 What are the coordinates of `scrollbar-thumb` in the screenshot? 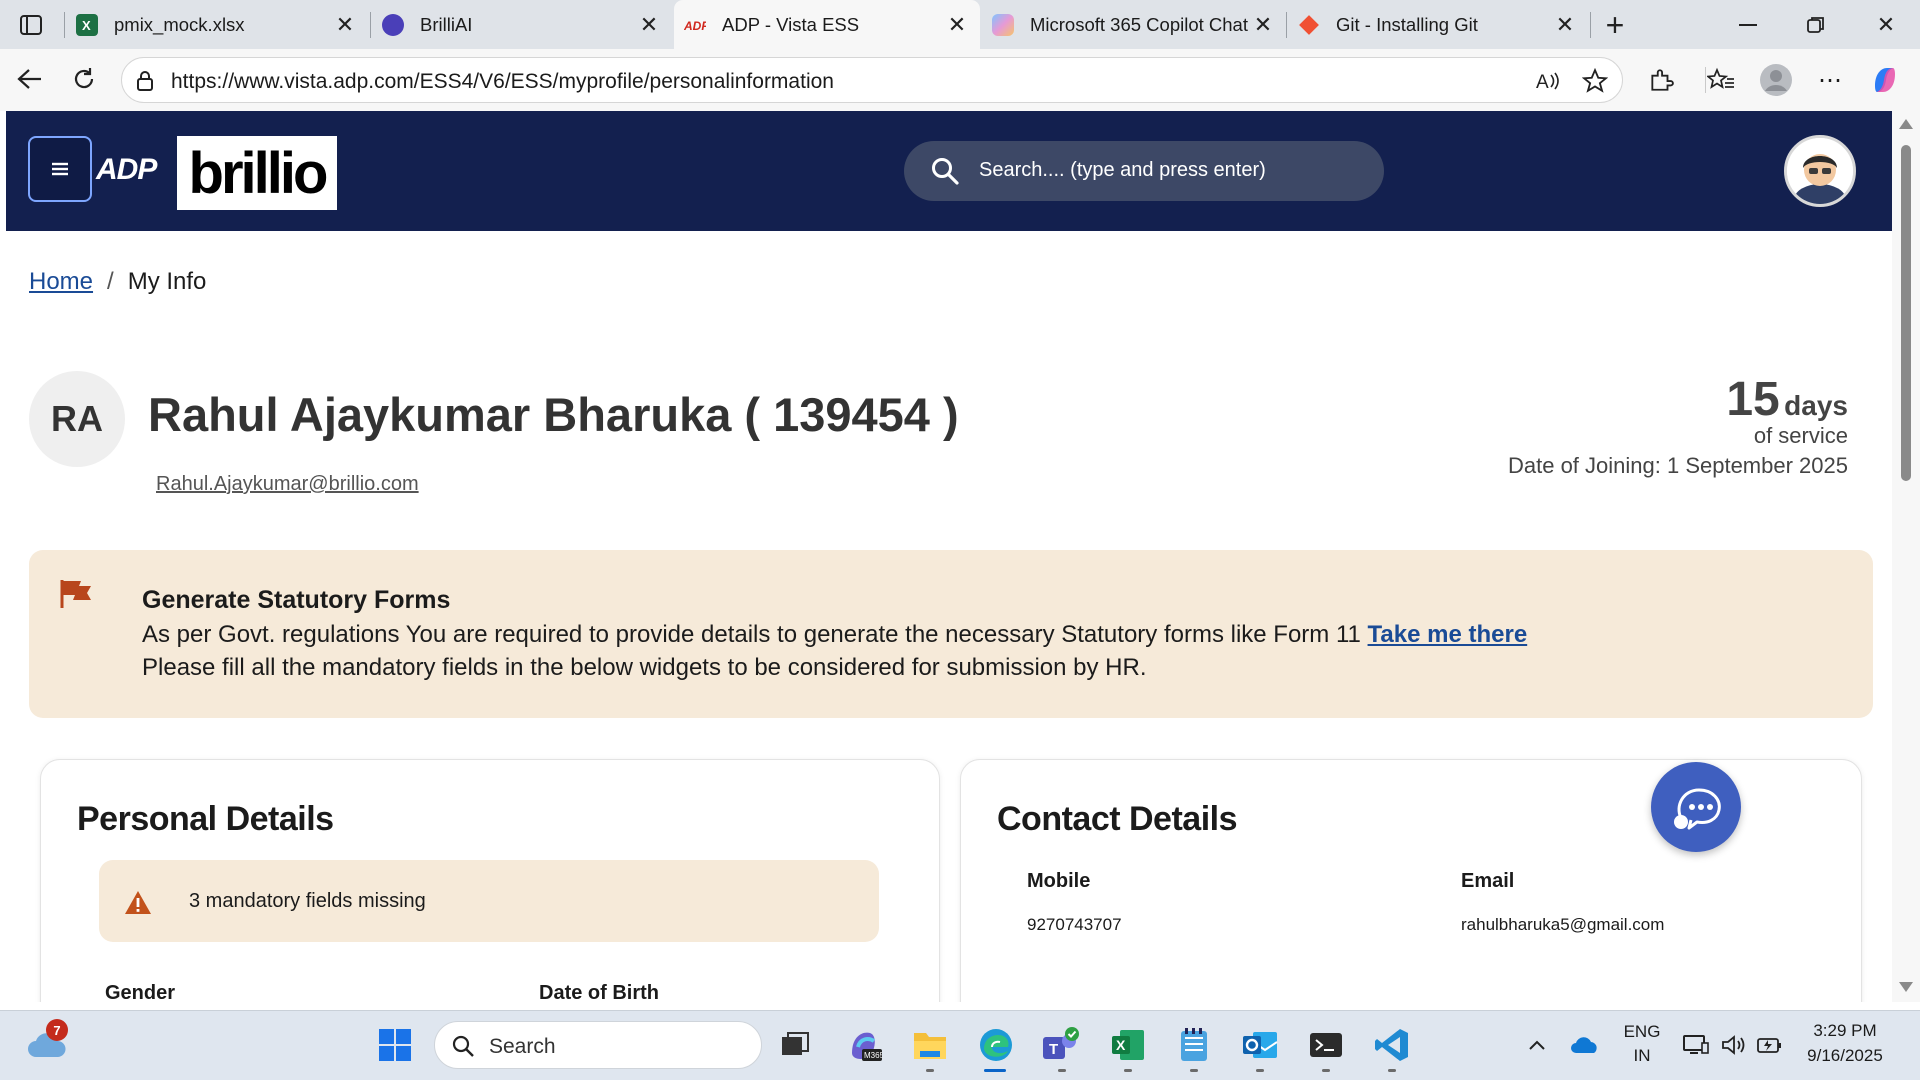 It's located at (1906, 313).